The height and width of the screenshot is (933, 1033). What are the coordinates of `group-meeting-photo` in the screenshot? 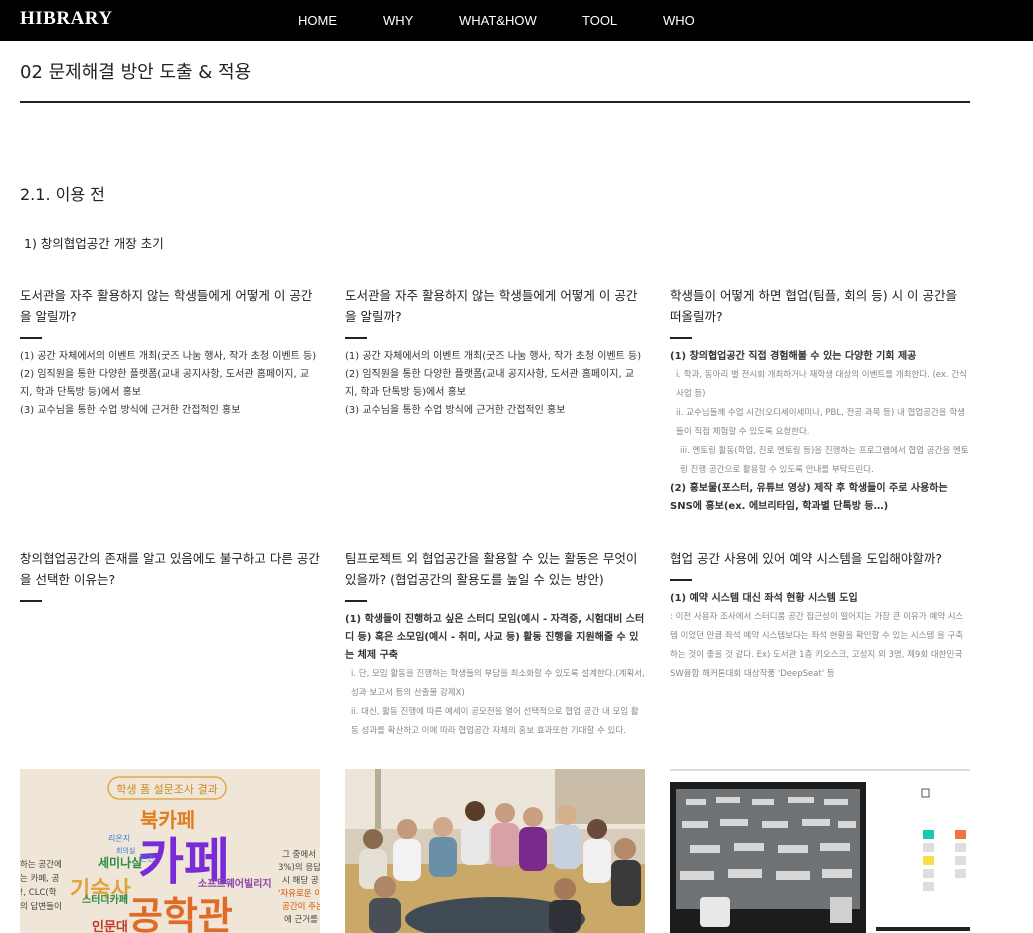 It's located at (495, 851).